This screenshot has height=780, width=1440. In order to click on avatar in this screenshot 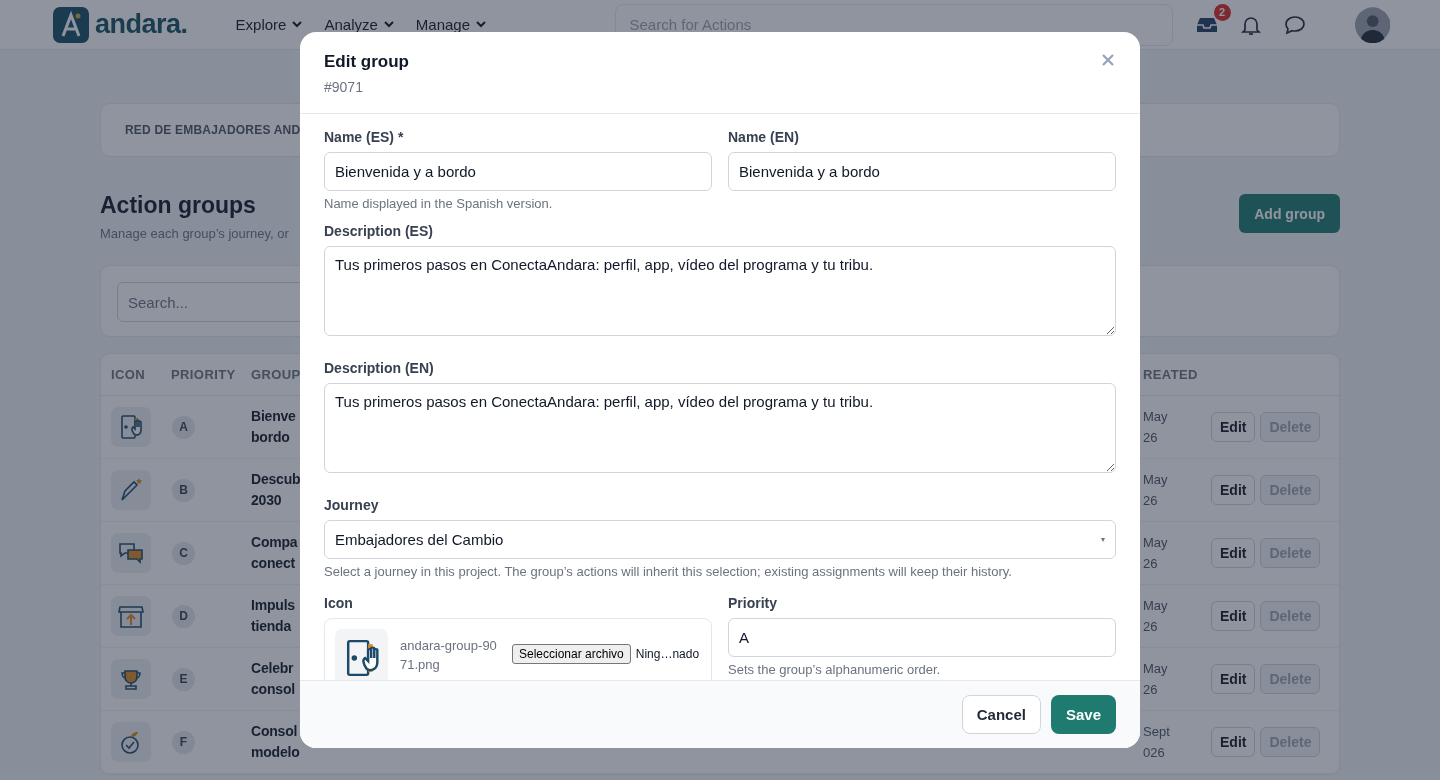, I will do `click(1372, 24)`.